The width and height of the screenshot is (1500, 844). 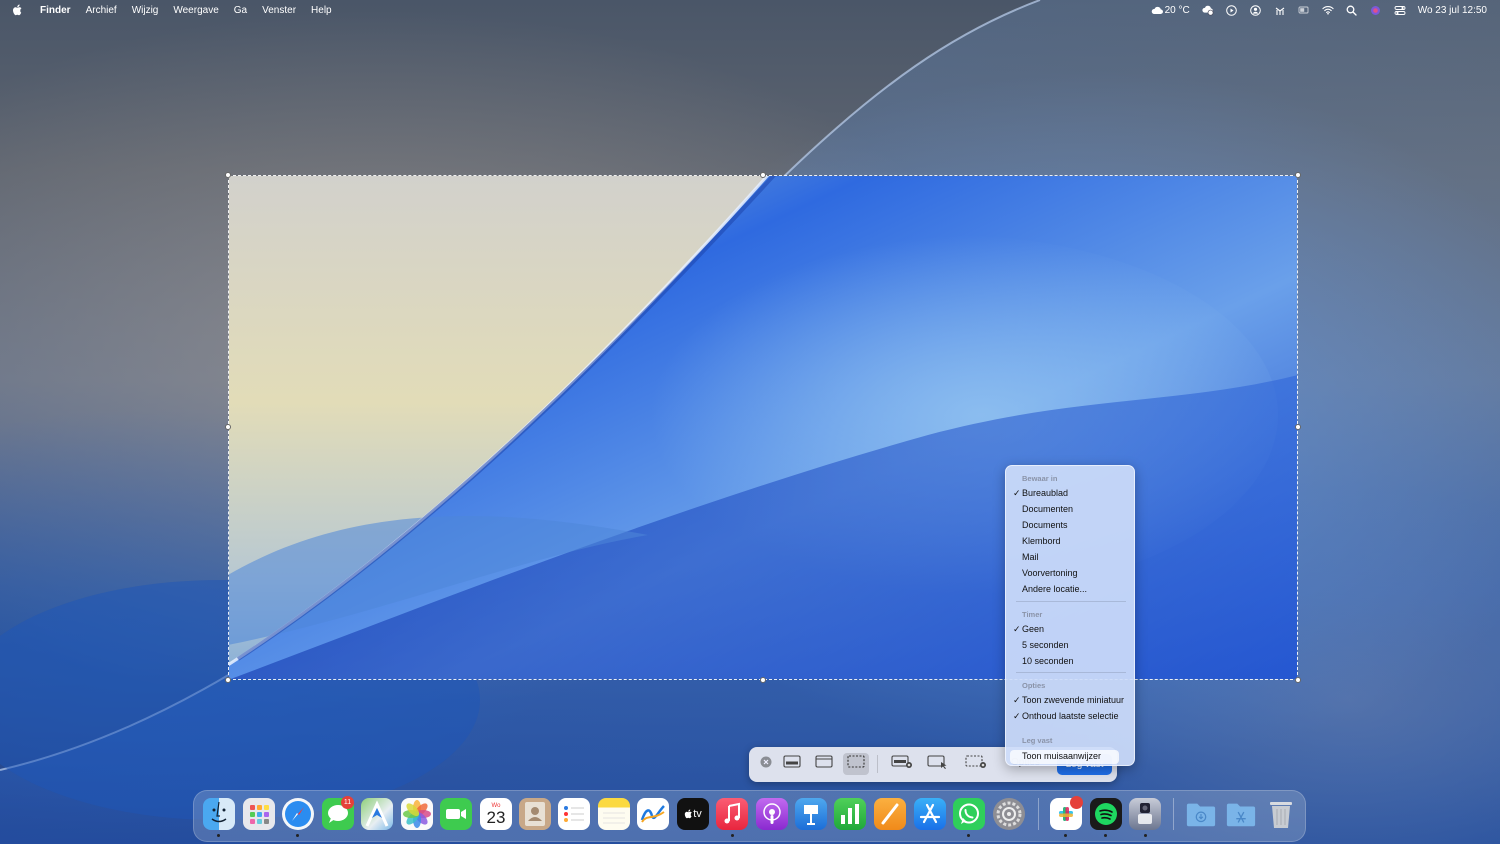 I want to click on control-center-icon, so click(x=1400, y=10).